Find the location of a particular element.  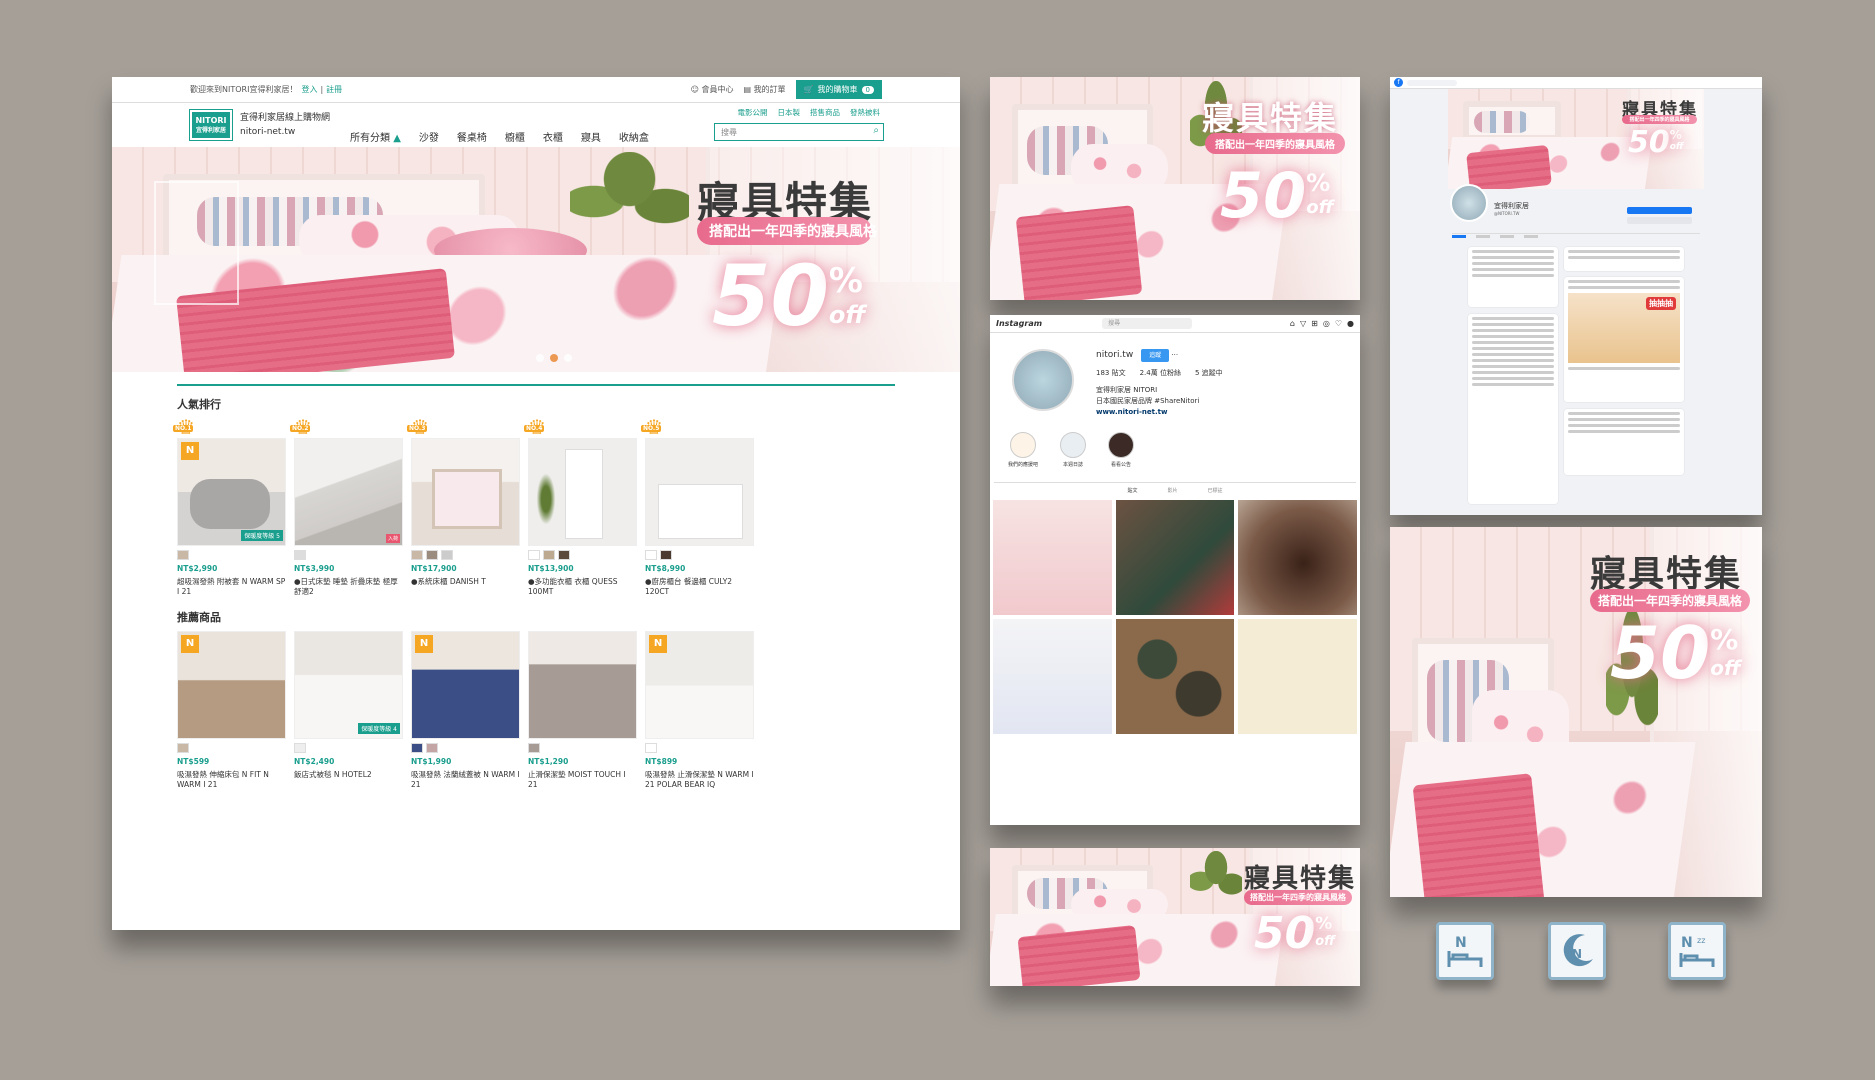

more-icon: ··· is located at coordinates (1174, 355).